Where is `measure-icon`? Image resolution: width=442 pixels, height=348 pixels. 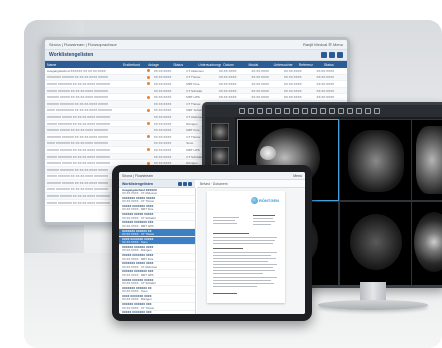 measure-icon is located at coordinates (287, 111).